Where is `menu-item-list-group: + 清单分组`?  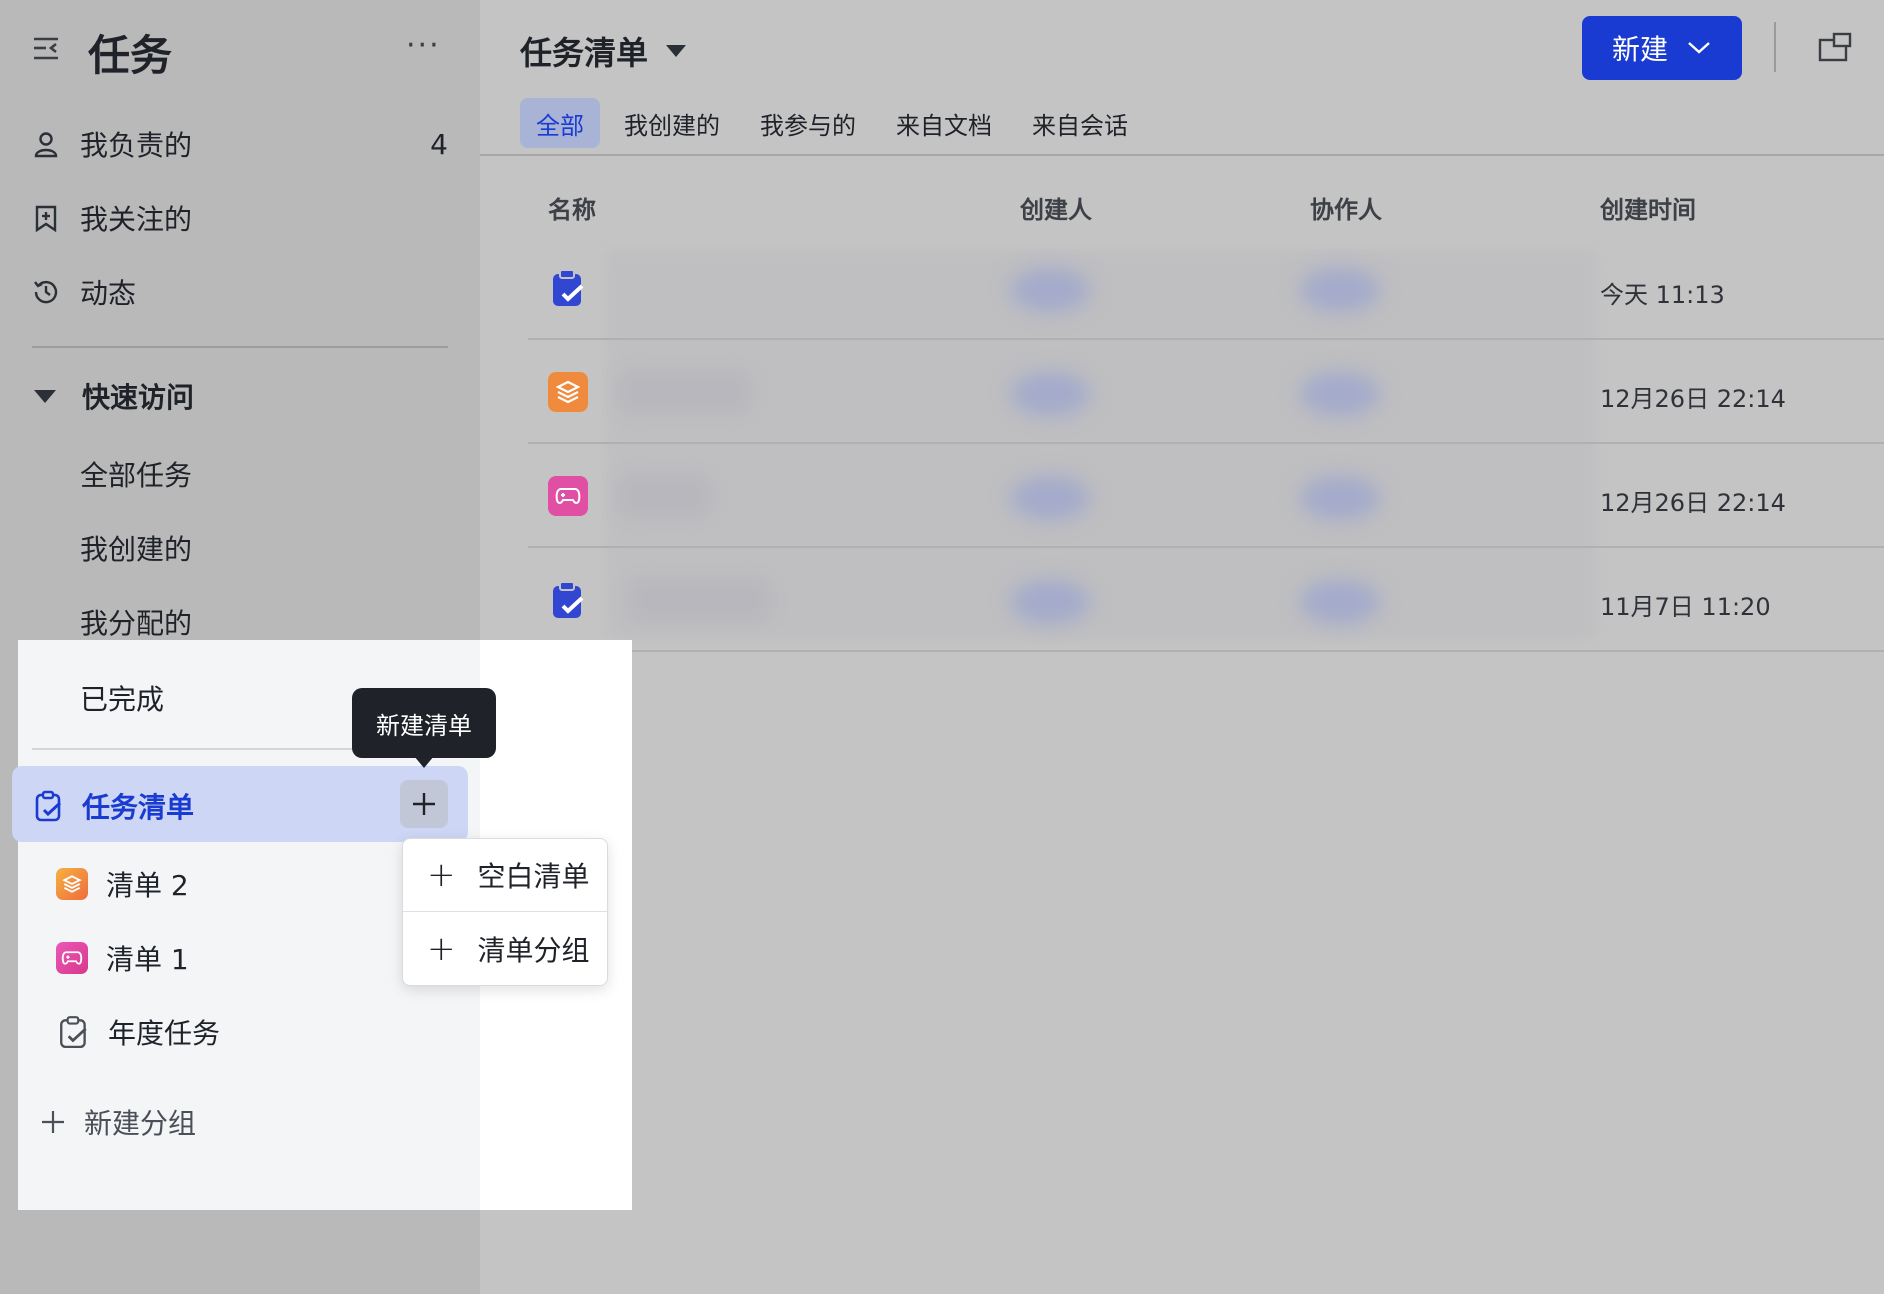
menu-item-list-group: + 清单分组 is located at coordinates (505, 949).